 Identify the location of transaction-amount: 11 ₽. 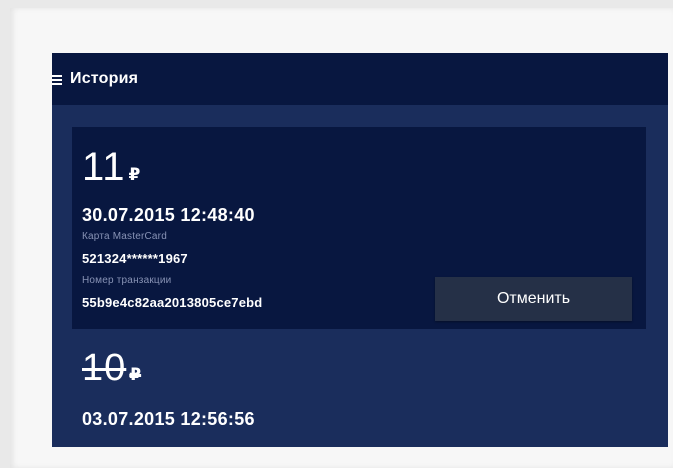
(111, 167).